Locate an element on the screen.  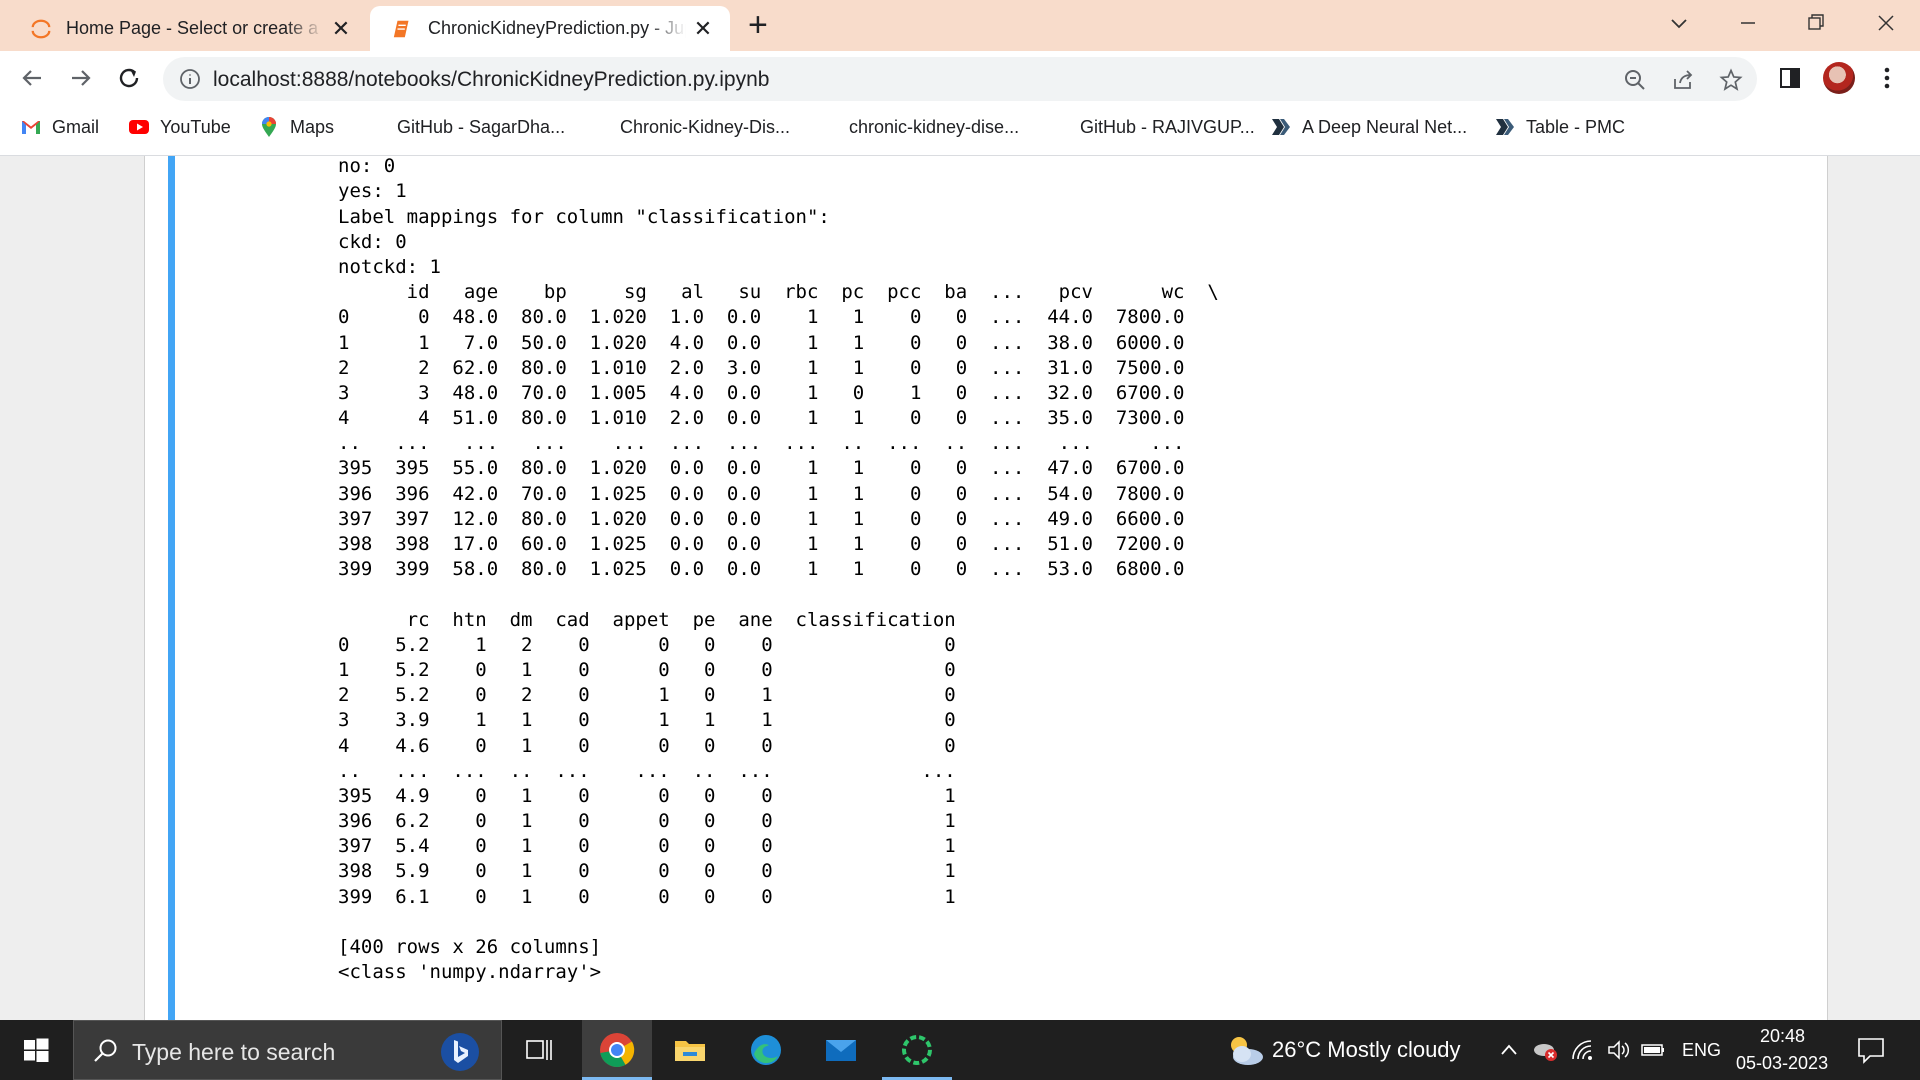
back-arrow-icon is located at coordinates (32, 78).